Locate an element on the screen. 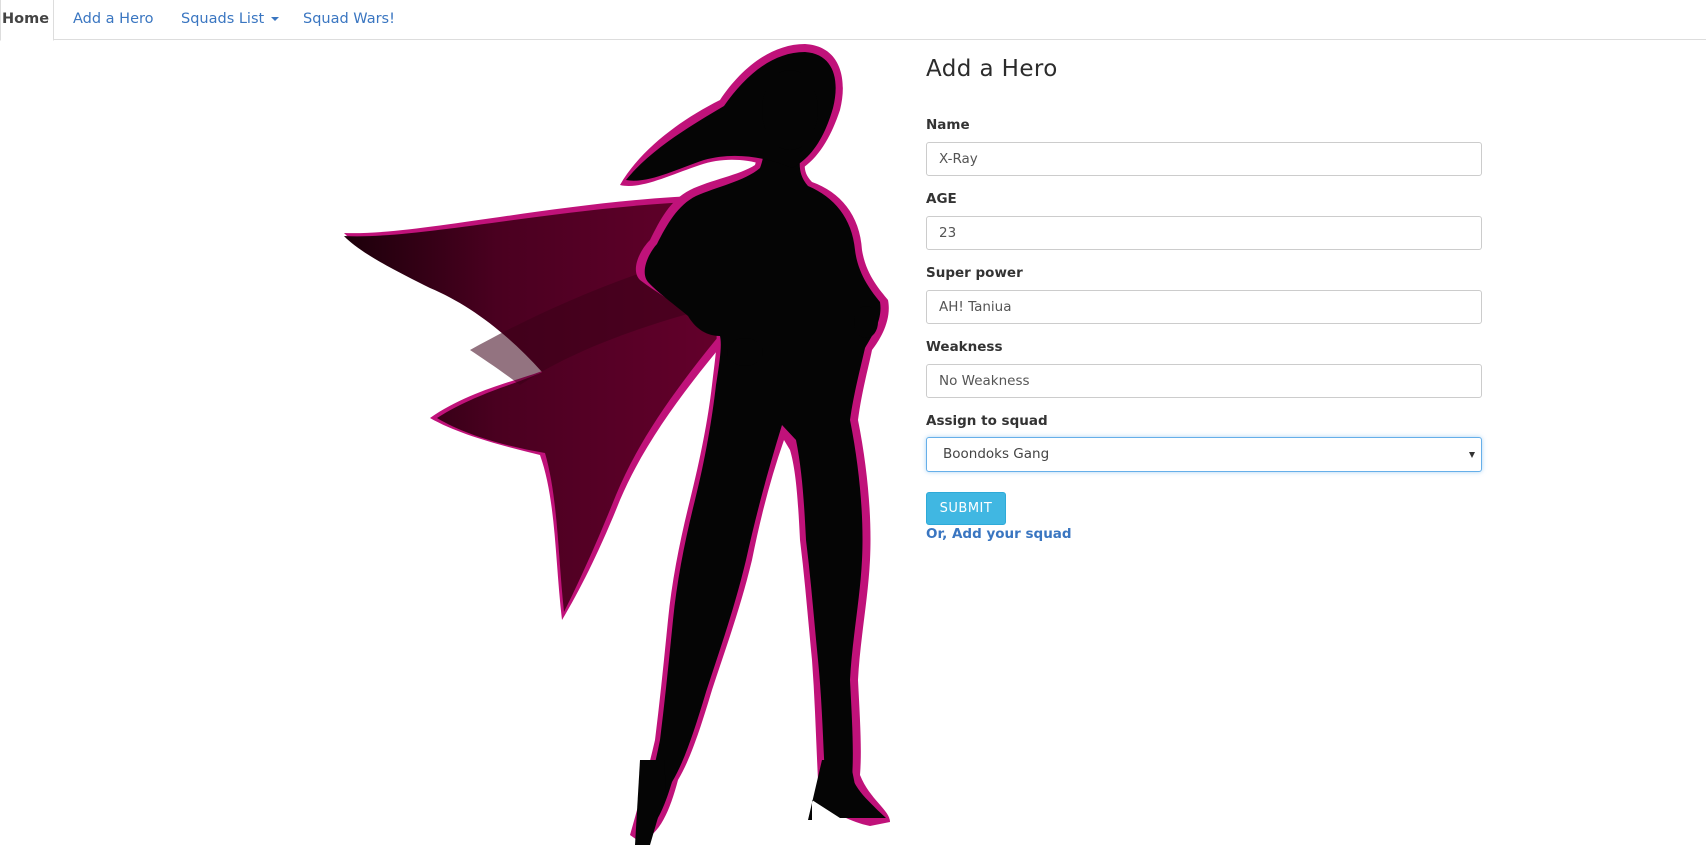 The width and height of the screenshot is (1706, 850). nav-tab-add-hero-label: Add a Hero is located at coordinates (113, 19).